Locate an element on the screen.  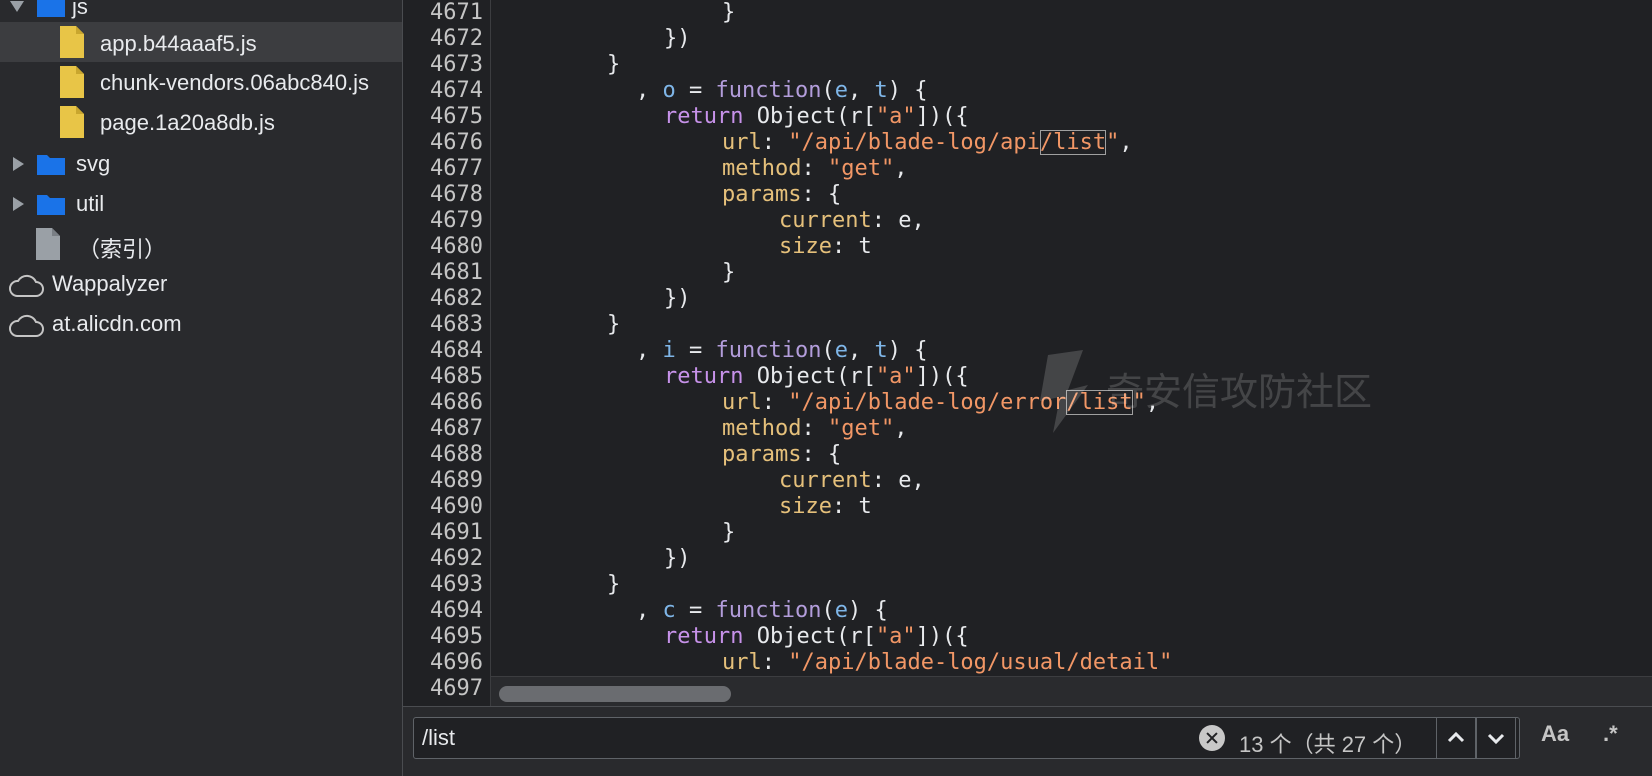
line-number: 4688 is located at coordinates (443, 455).